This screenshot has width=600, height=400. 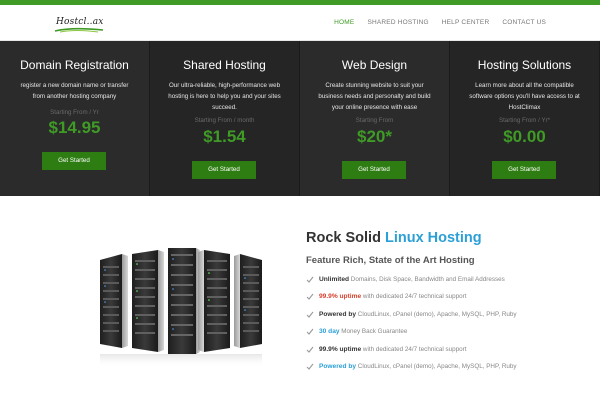 I want to click on plan-price: $14.95, so click(x=74, y=127).